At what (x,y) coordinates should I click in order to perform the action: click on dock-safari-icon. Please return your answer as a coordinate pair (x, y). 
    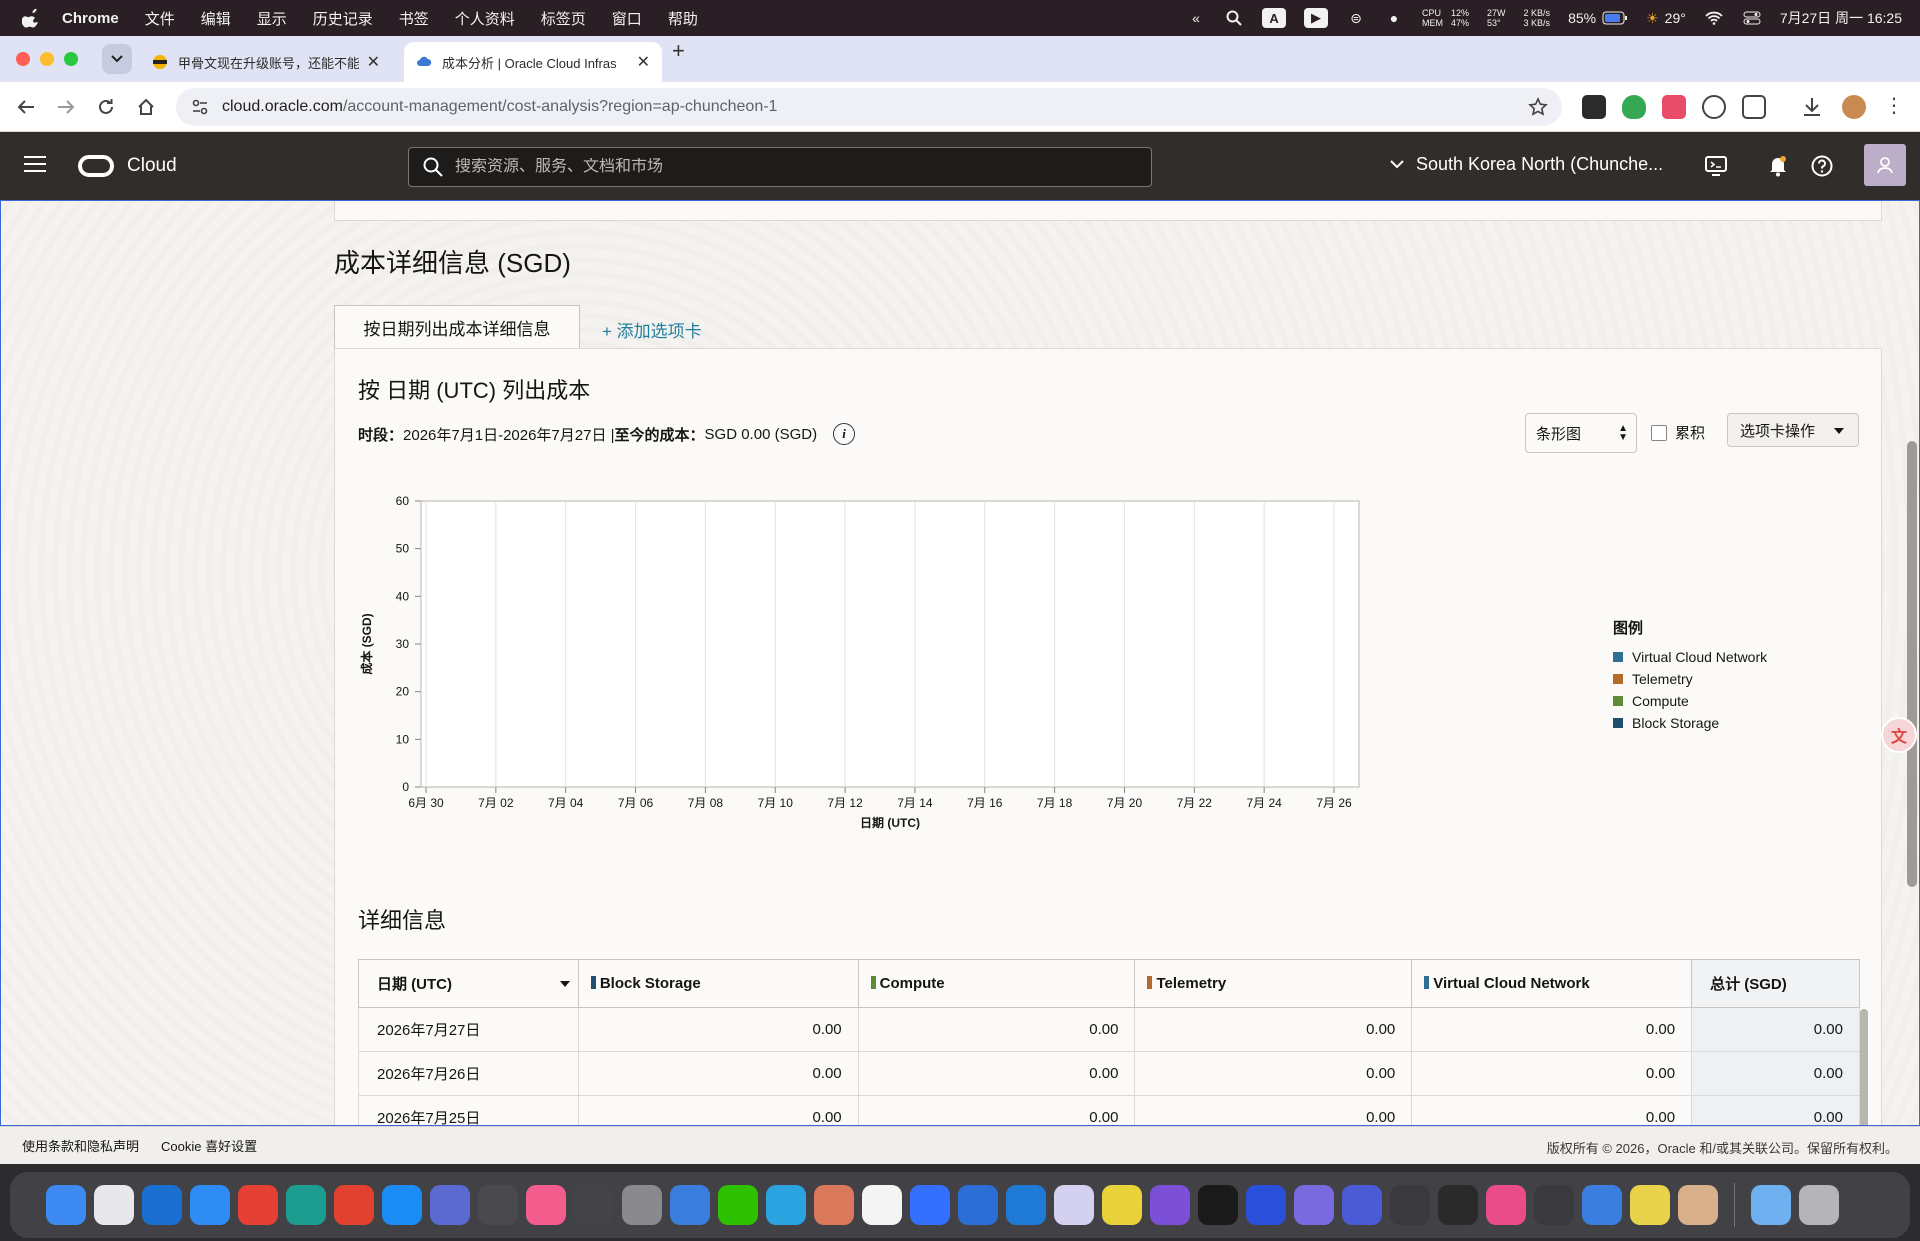
    Looking at the image, I should click on (210, 1205).